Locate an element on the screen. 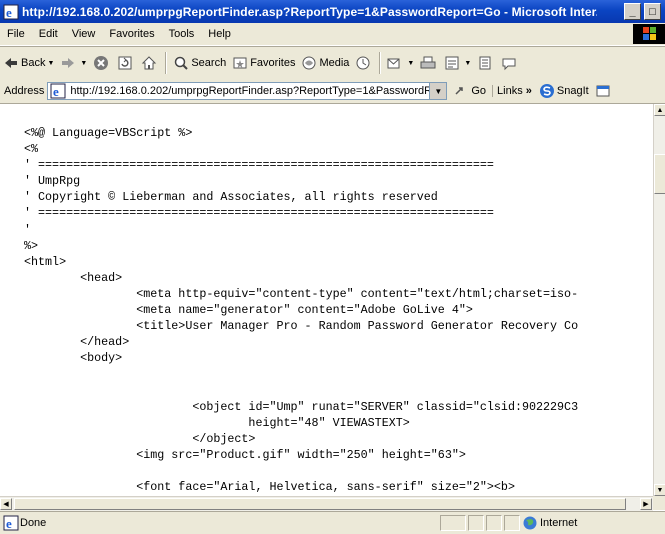  print-icon is located at coordinates (428, 63).